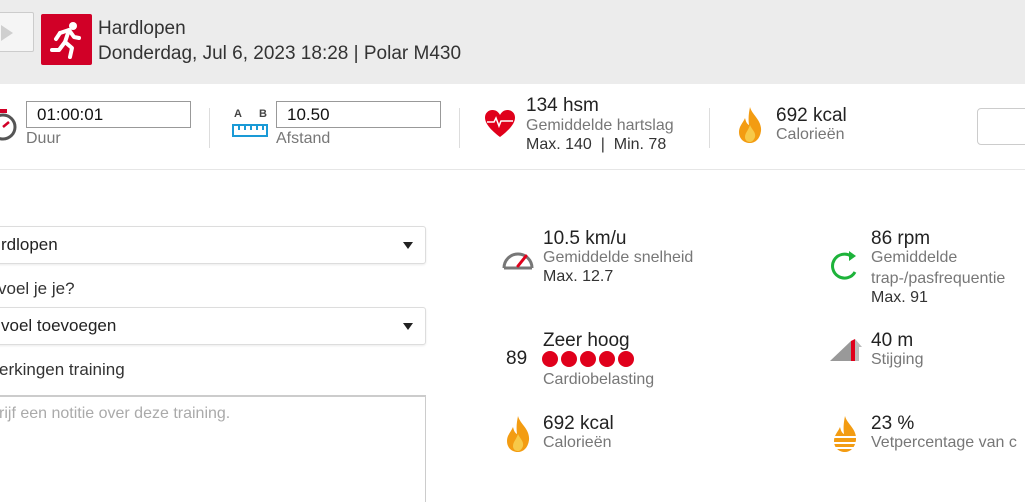 The height and width of the screenshot is (502, 1025). I want to click on avg-heart-rate-value: 134 hsm, so click(562, 105).